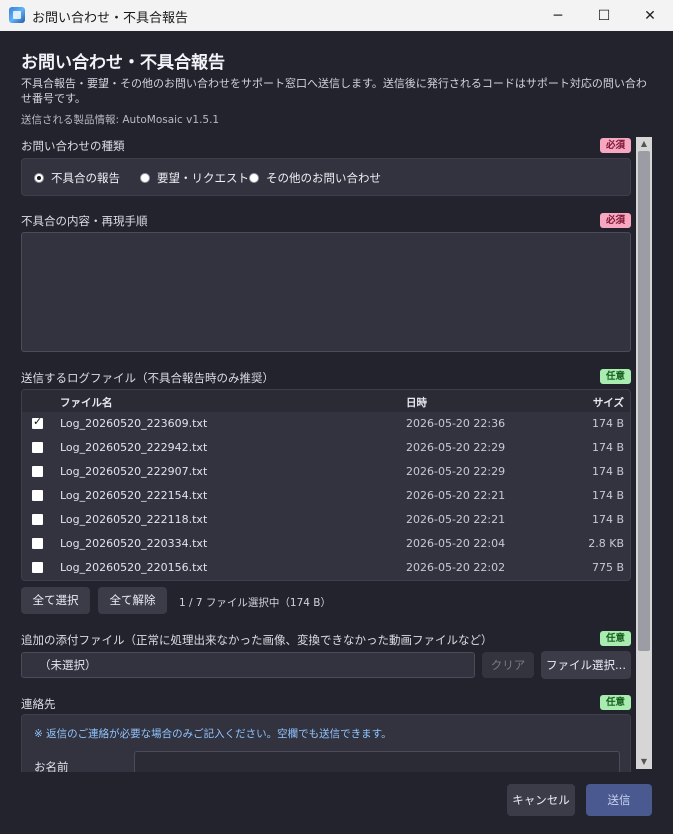 Image resolution: width=673 pixels, height=834 pixels. What do you see at coordinates (55, 600) in the screenshot?
I see `select-all-button: 全て選択` at bounding box center [55, 600].